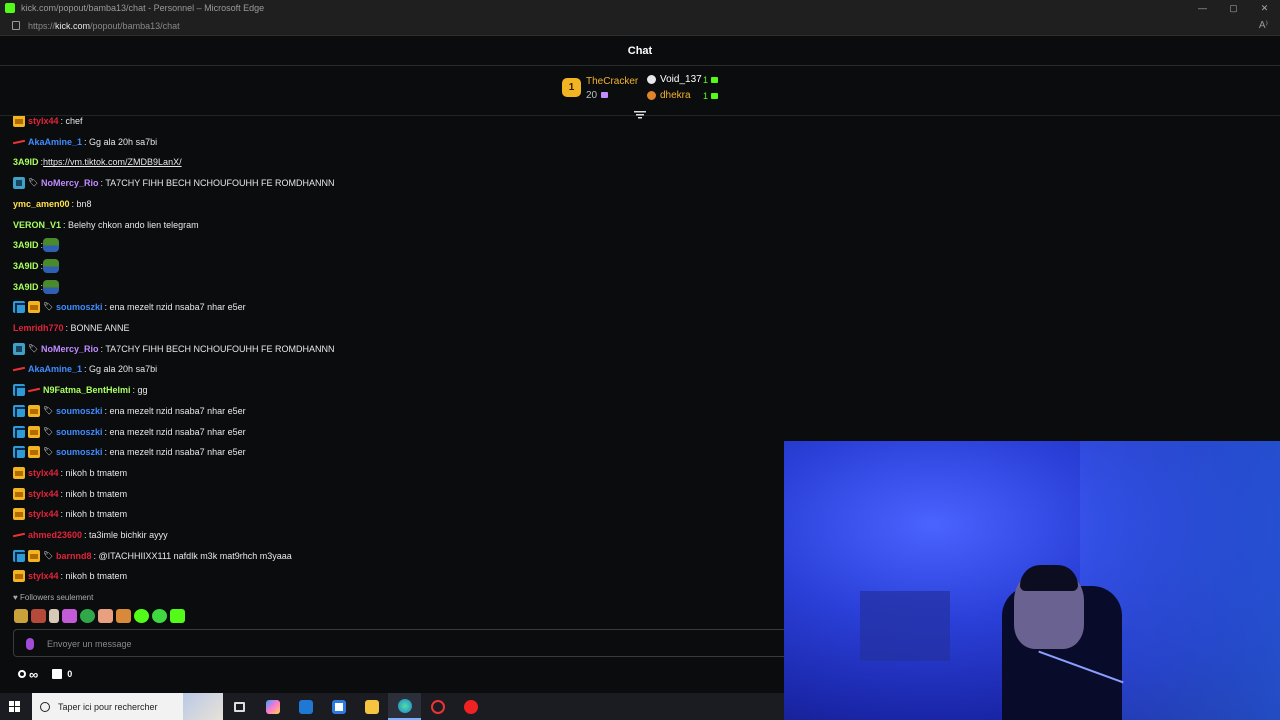 The height and width of the screenshot is (720, 1280). I want to click on minimize-icon: —, so click(1202, 8).